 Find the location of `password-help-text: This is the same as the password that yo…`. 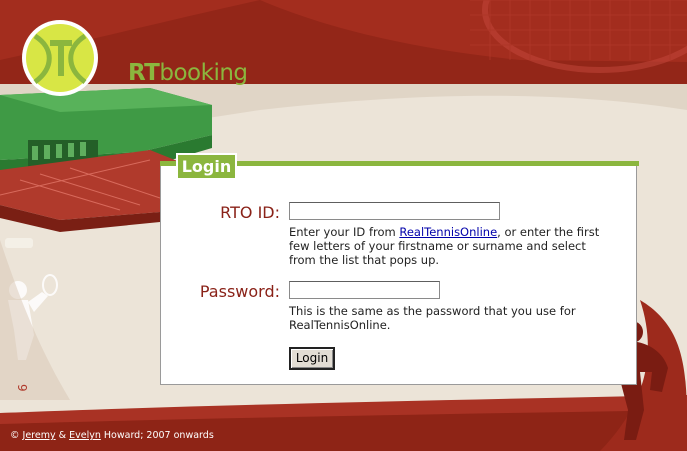

password-help-text: This is the same as the password that yo… is located at coordinates (432, 318).